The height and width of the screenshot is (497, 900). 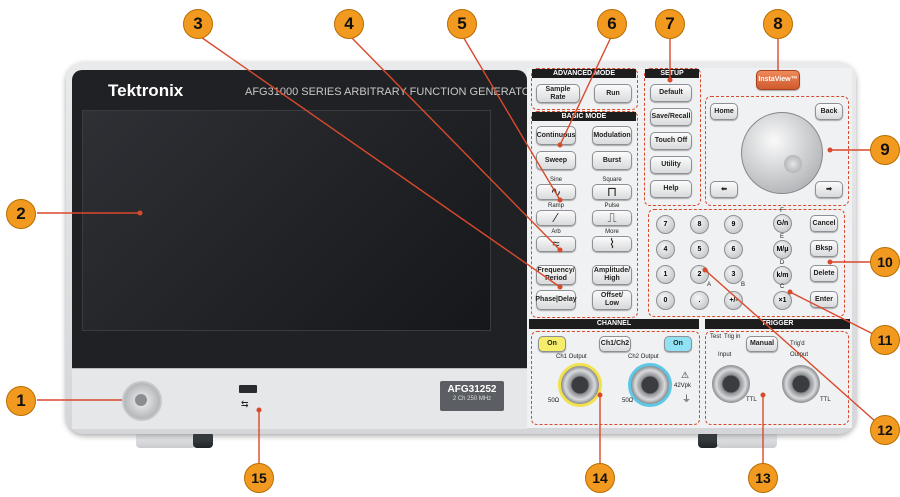 I want to click on callout-10: 10, so click(x=885, y=262).